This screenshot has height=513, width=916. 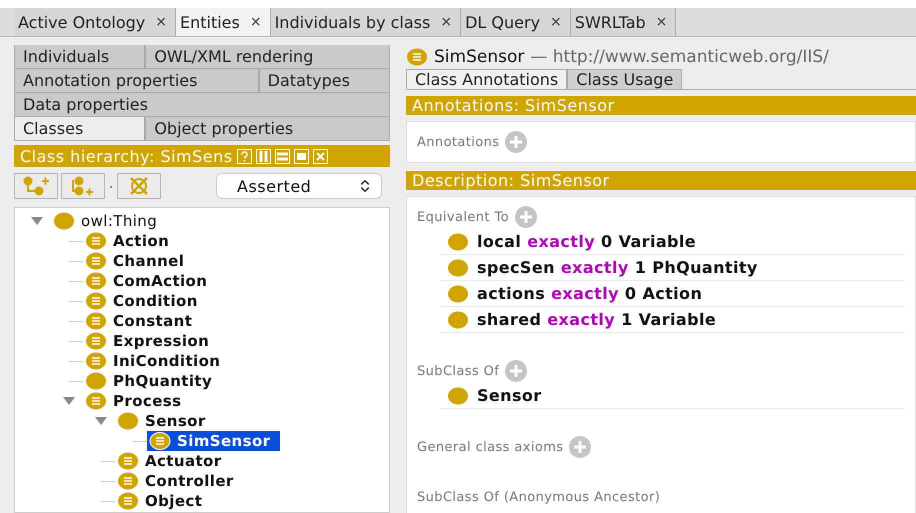 What do you see at coordinates (589, 293) in the screenshot?
I see `class-expression: actions exactly 0 Action` at bounding box center [589, 293].